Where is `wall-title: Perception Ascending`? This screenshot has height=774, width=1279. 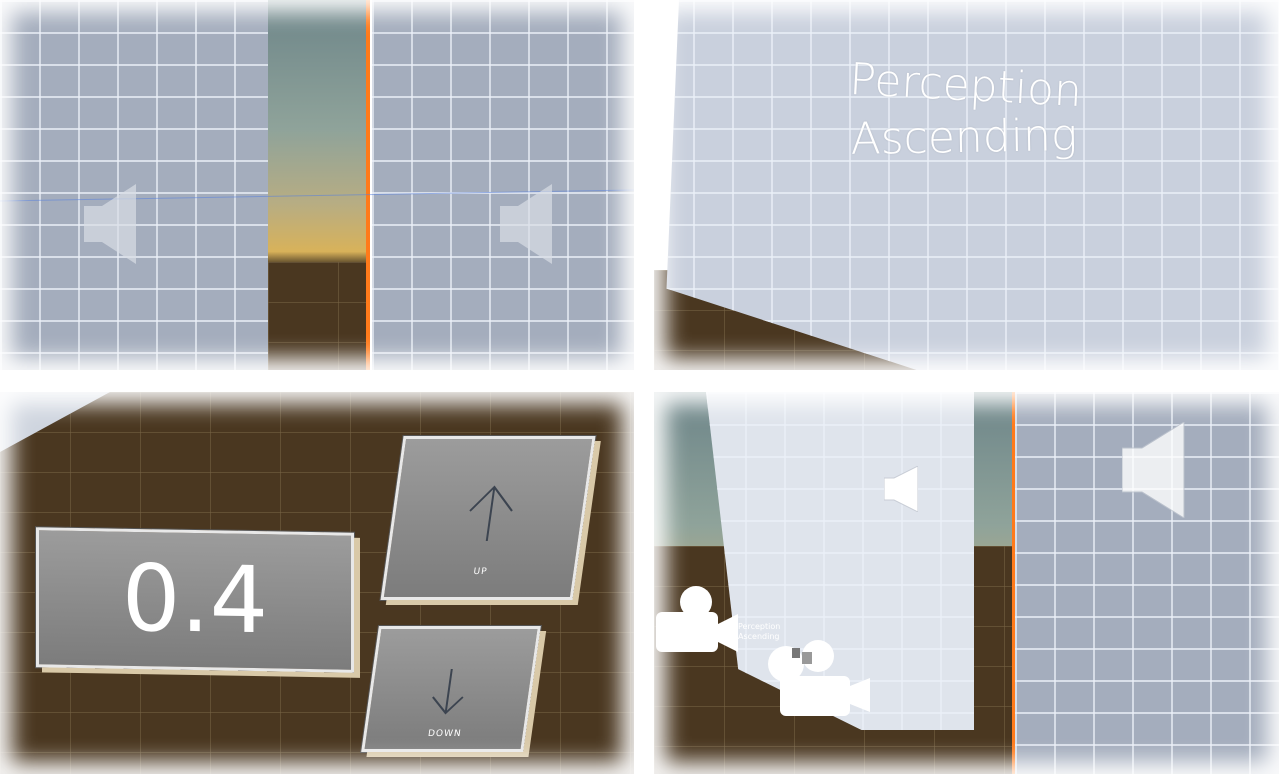 wall-title: Perception Ascending is located at coordinates (964, 112).